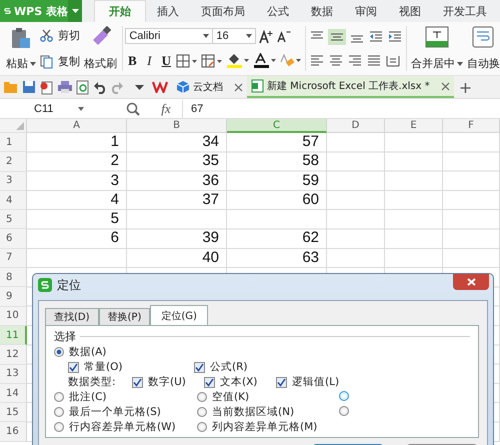  Describe the element at coordinates (209, 87) in the screenshot. I see `document-tab: 云文档` at that location.